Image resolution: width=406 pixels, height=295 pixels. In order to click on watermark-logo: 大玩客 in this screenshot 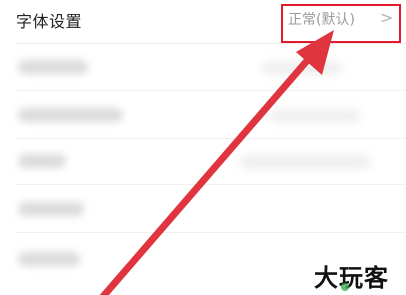, I will do `click(351, 277)`.